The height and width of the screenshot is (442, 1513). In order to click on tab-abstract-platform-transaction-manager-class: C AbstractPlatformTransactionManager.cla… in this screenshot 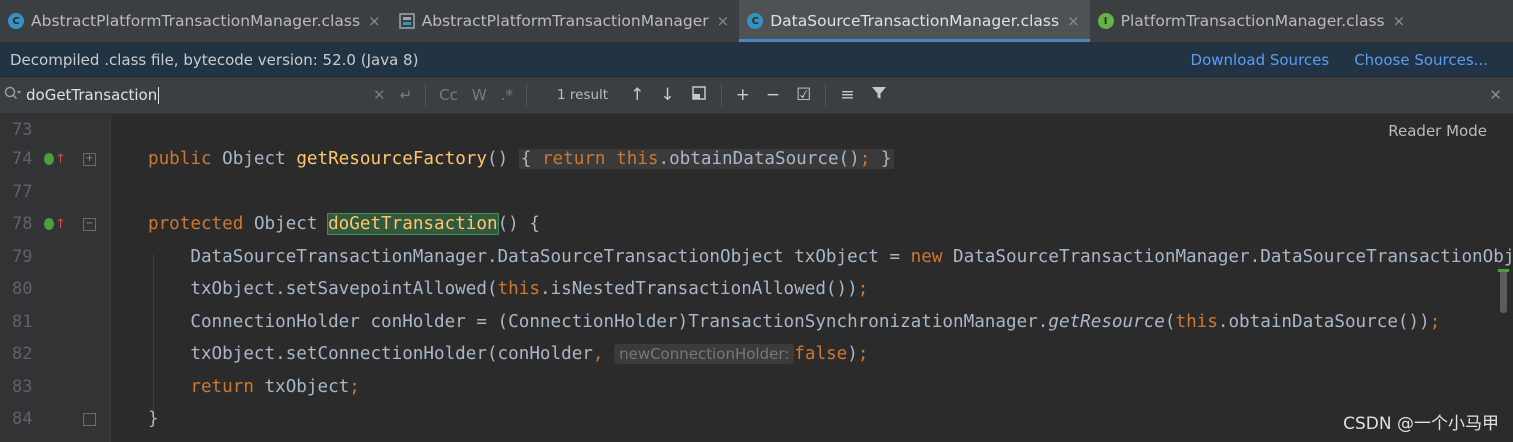, I will do `click(195, 21)`.